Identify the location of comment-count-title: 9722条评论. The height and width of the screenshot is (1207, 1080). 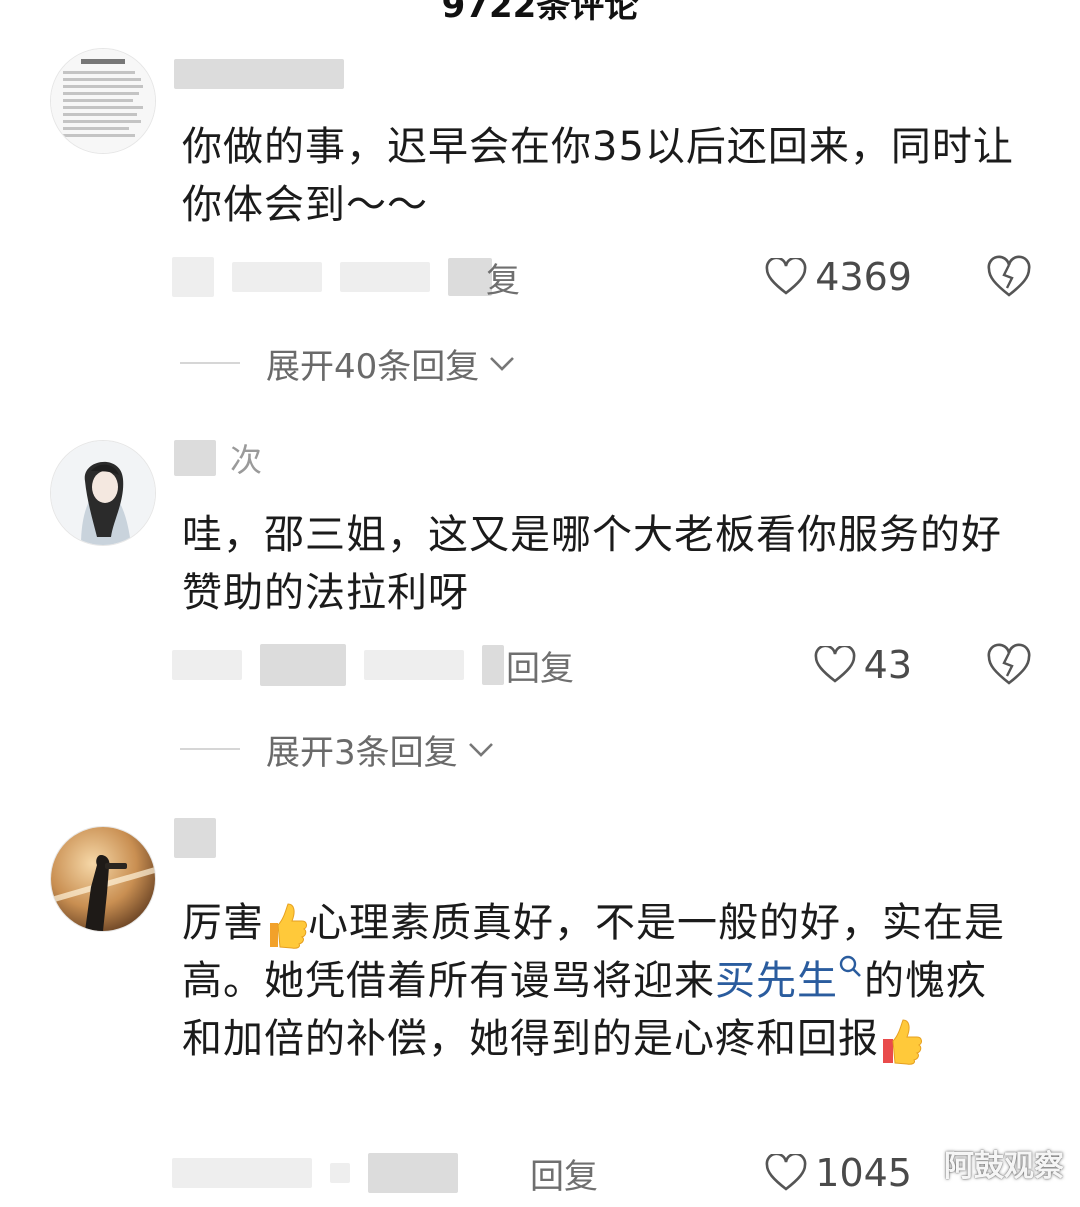
(540, 13).